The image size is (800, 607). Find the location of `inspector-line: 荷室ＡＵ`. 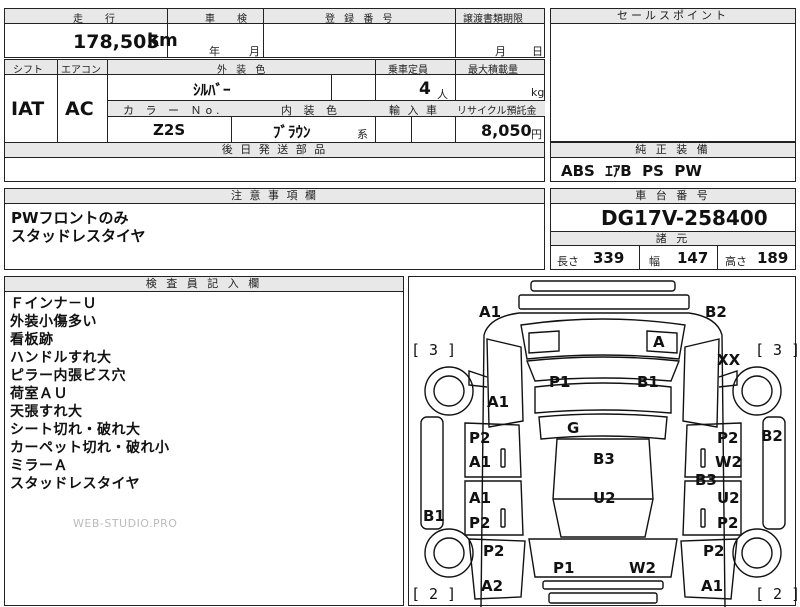

inspector-line: 荷室ＡＵ is located at coordinates (39, 394).